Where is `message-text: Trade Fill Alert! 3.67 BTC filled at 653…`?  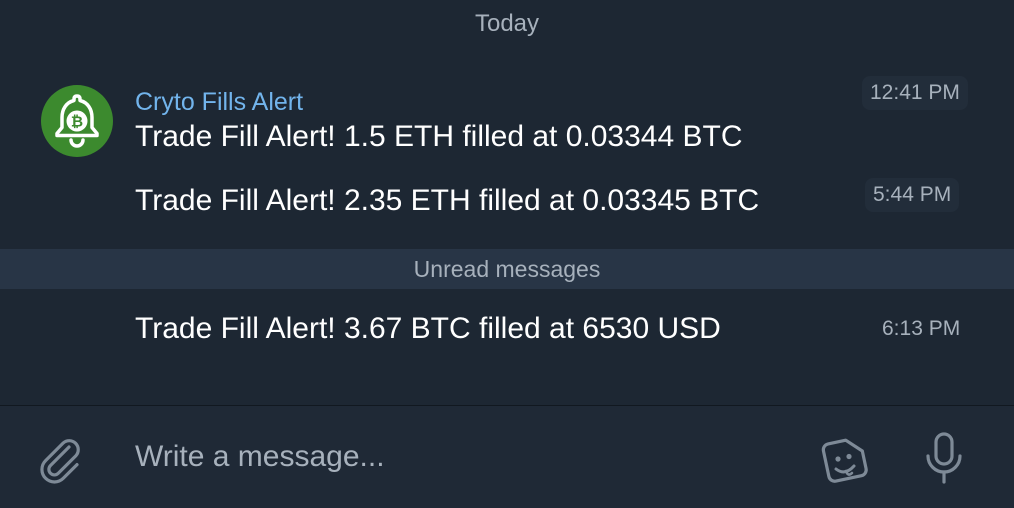
message-text: Trade Fill Alert! 3.67 BTC filled at 653… is located at coordinates (428, 328).